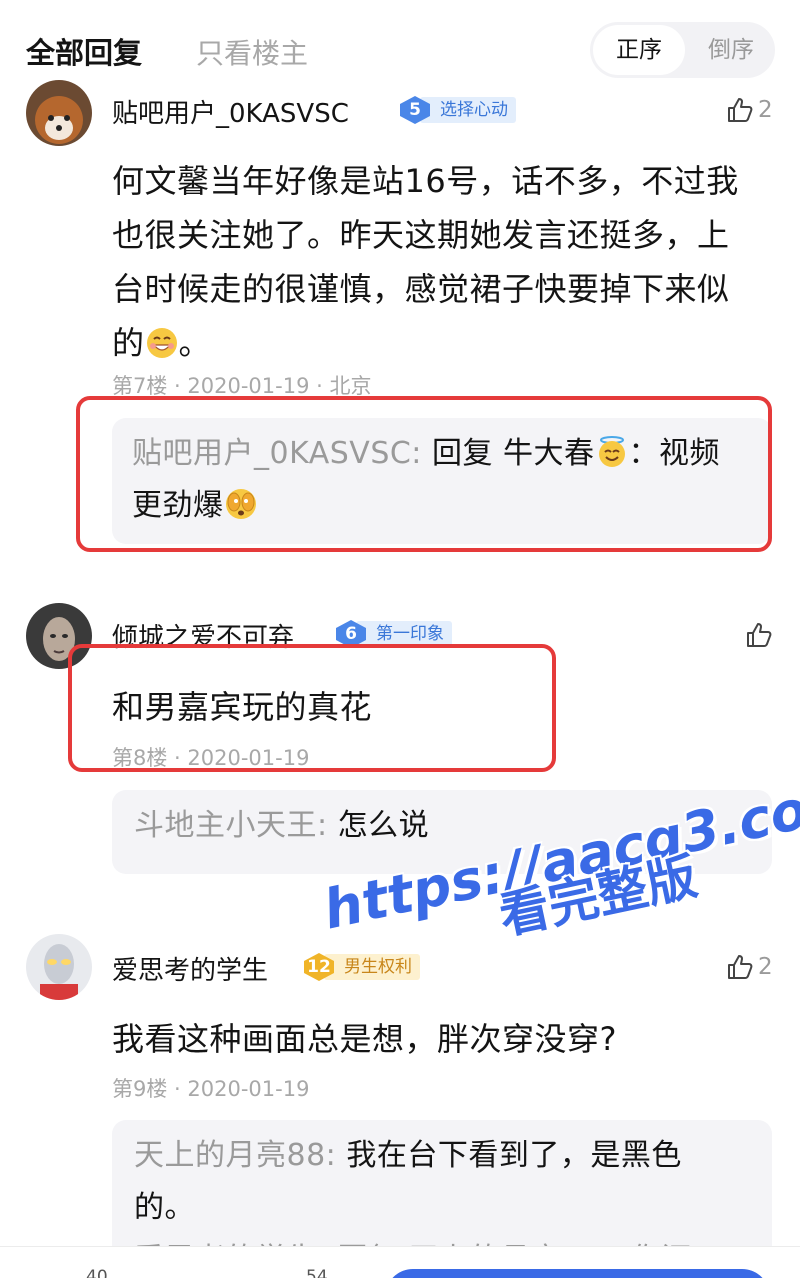 The width and height of the screenshot is (800, 1278). Describe the element at coordinates (319, 967) in the screenshot. I see `level-number: 12` at that location.